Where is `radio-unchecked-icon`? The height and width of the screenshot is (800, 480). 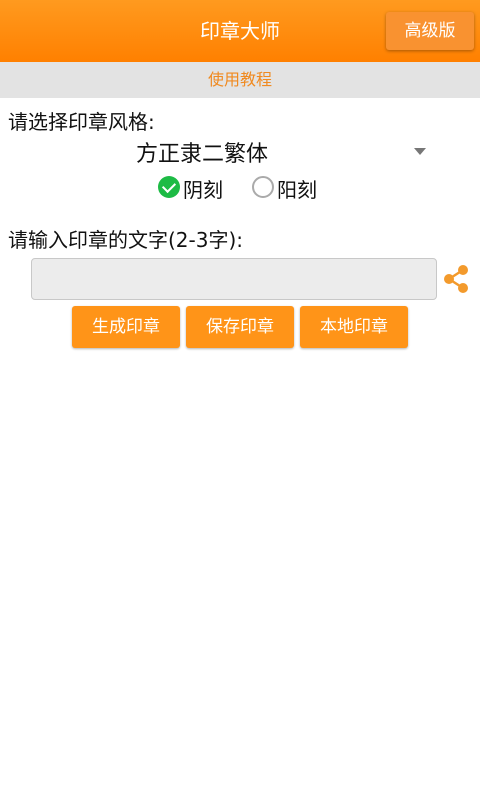
radio-unchecked-icon is located at coordinates (263, 187).